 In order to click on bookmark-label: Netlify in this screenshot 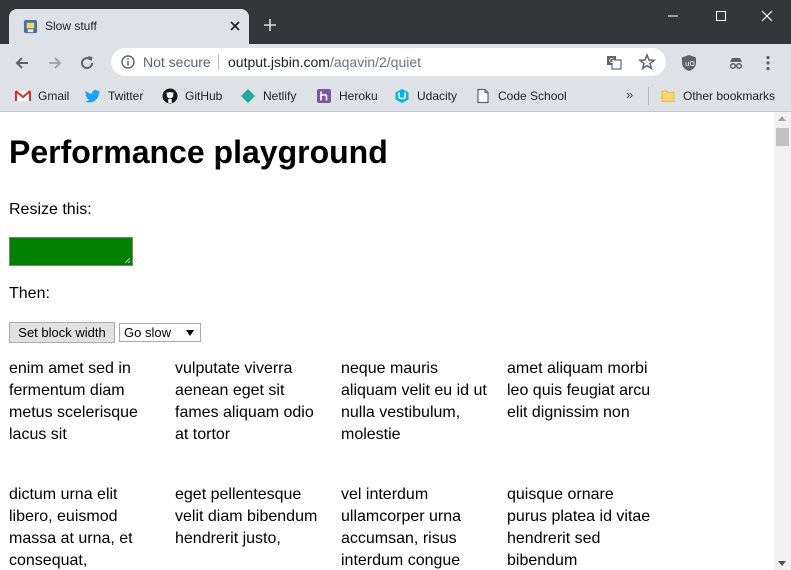, I will do `click(280, 96)`.